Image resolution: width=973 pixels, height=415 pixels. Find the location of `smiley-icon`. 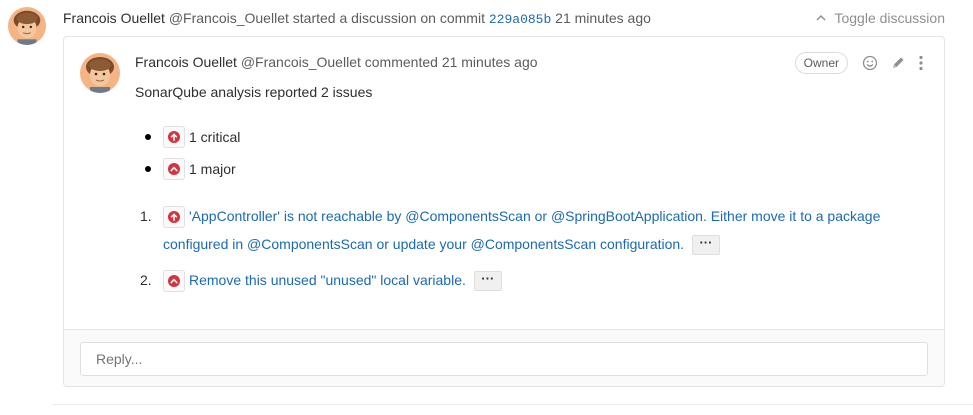

smiley-icon is located at coordinates (870, 63).